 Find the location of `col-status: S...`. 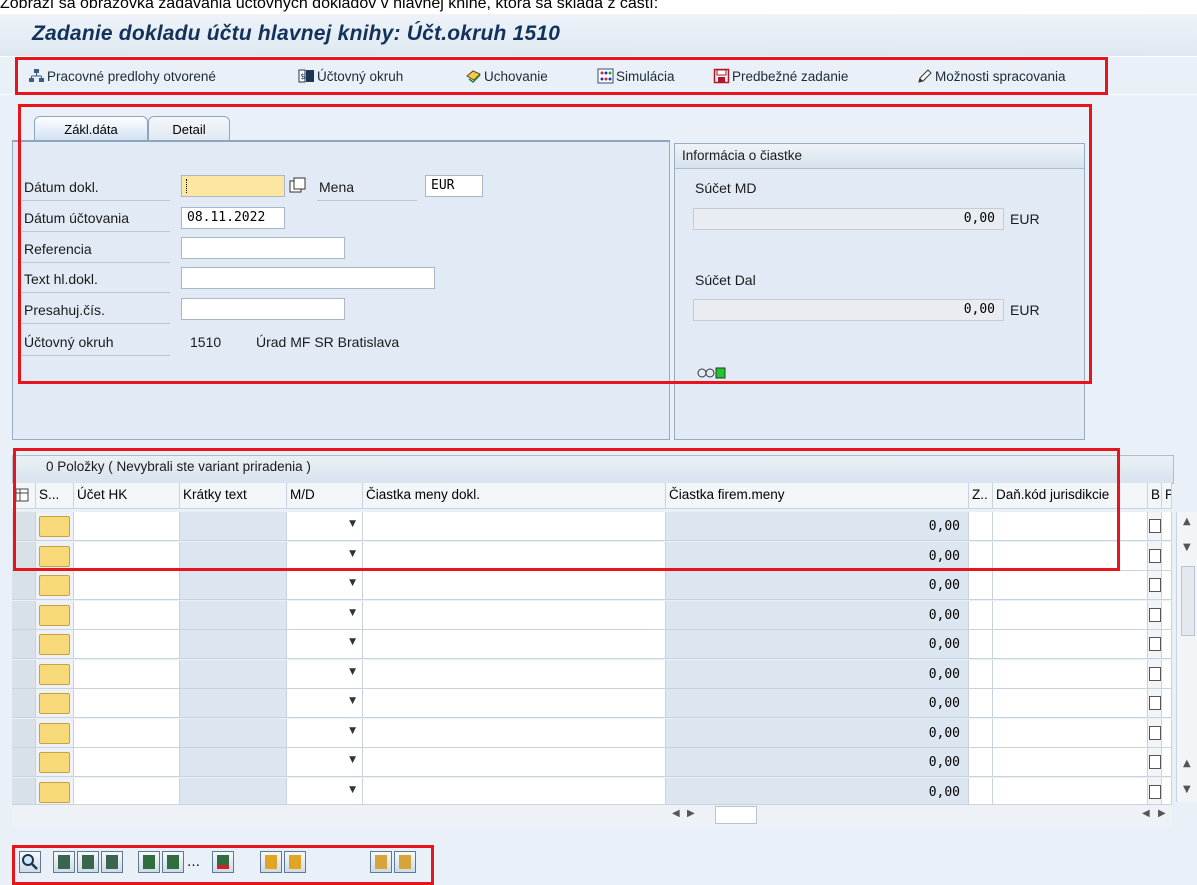

col-status: S... is located at coordinates (55, 495).